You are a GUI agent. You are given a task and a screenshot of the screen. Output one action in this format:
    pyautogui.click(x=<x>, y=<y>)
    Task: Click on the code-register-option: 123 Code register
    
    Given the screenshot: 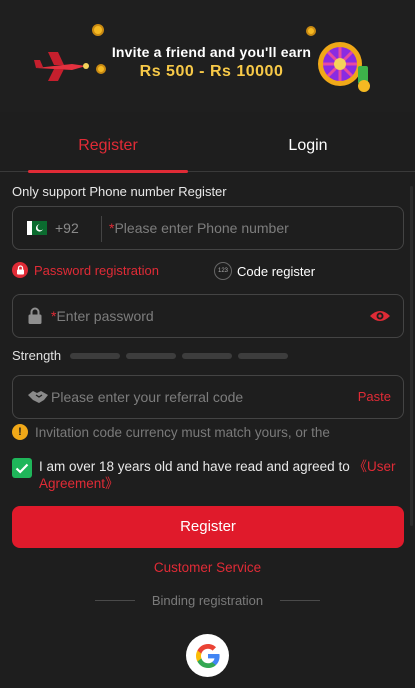 What is the action you would take?
    pyautogui.click(x=264, y=271)
    